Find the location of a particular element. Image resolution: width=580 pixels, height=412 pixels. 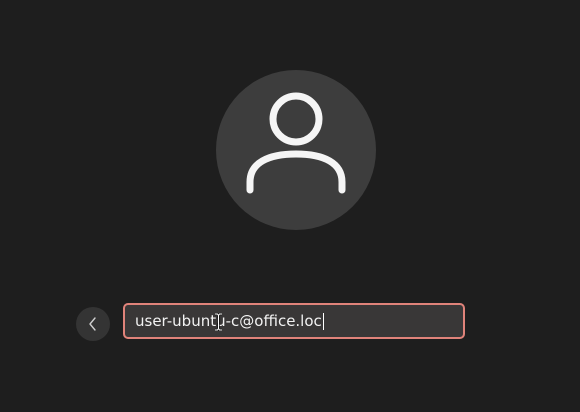

username-text-tail: c@office.loc is located at coordinates (276, 321).